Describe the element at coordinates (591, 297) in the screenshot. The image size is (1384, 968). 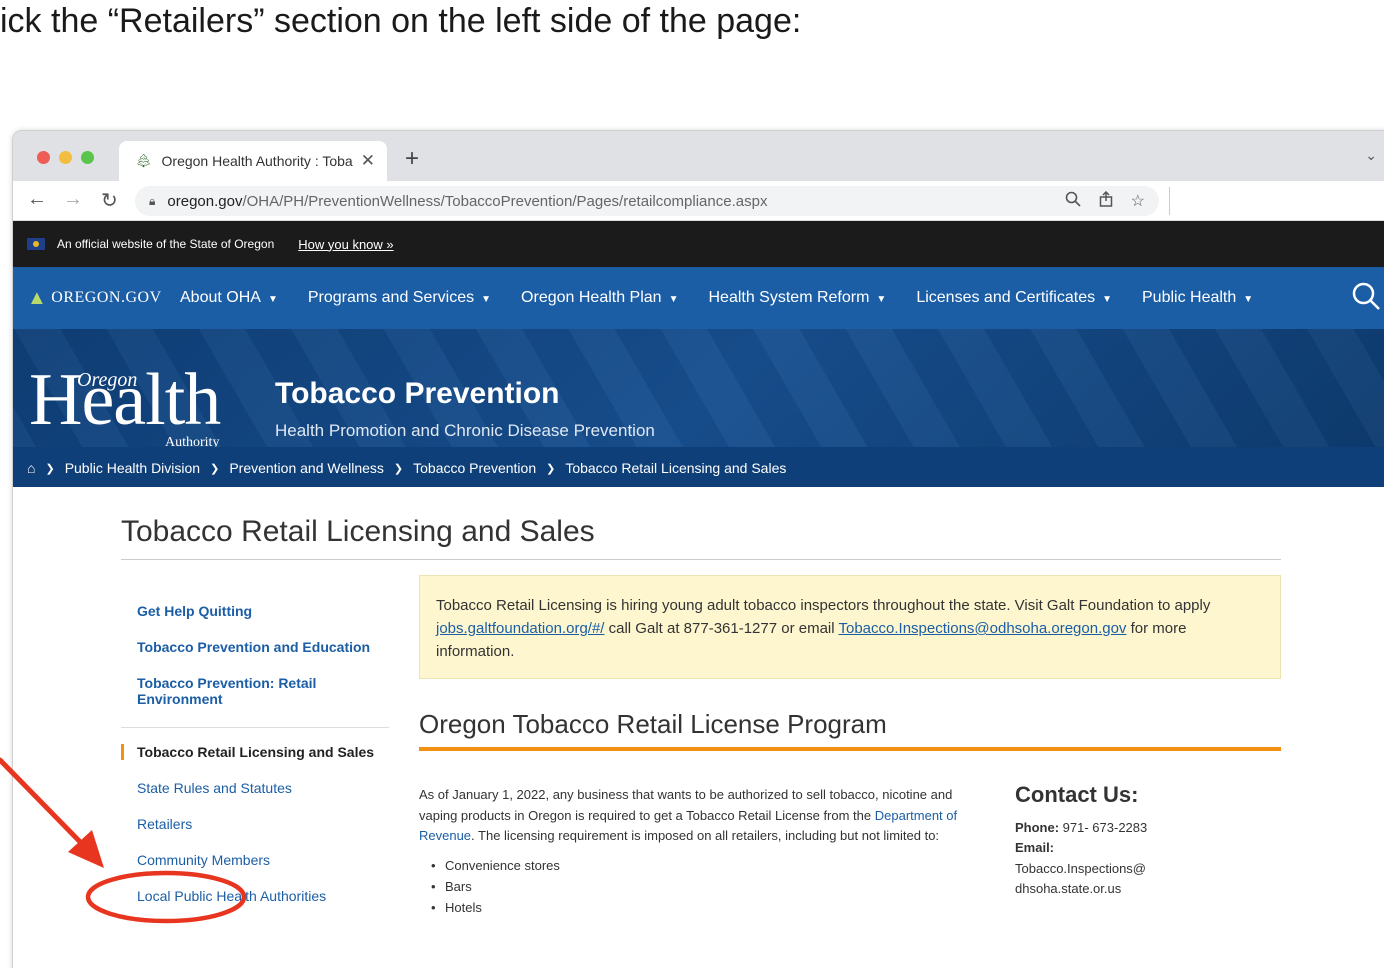
I see `nav-item-label: Oregon Health Plan` at that location.